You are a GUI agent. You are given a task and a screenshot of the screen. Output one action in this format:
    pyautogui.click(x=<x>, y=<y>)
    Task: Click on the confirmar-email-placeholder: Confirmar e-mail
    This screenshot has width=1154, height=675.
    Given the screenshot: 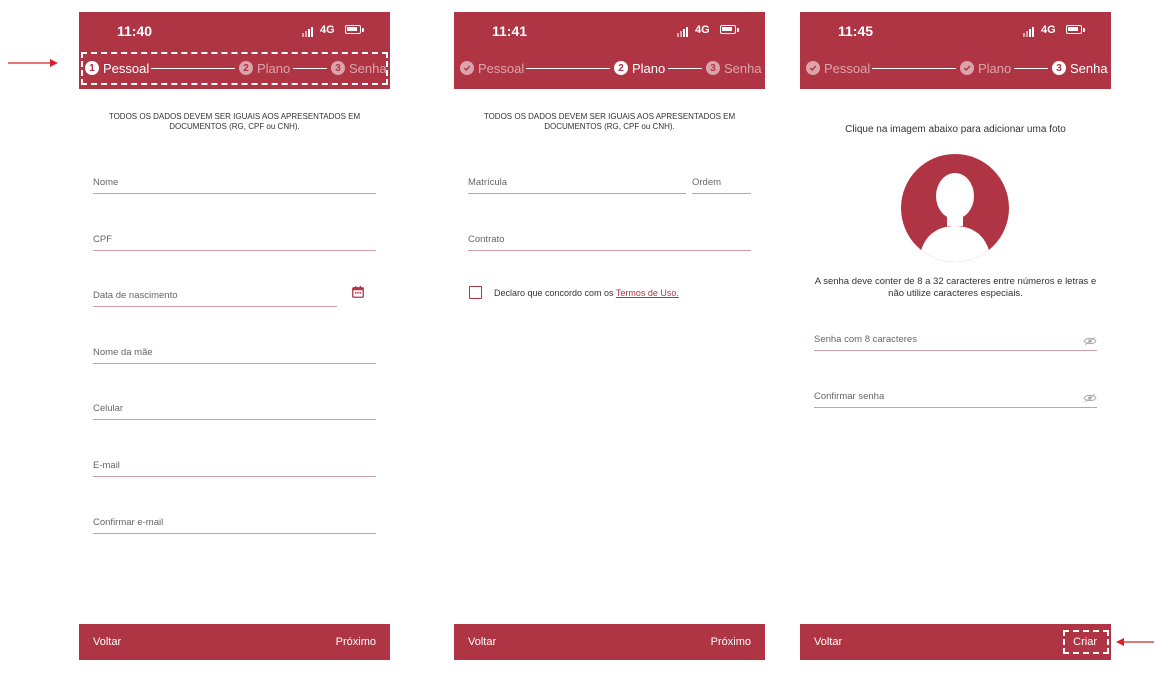 What is the action you would take?
    pyautogui.click(x=128, y=522)
    